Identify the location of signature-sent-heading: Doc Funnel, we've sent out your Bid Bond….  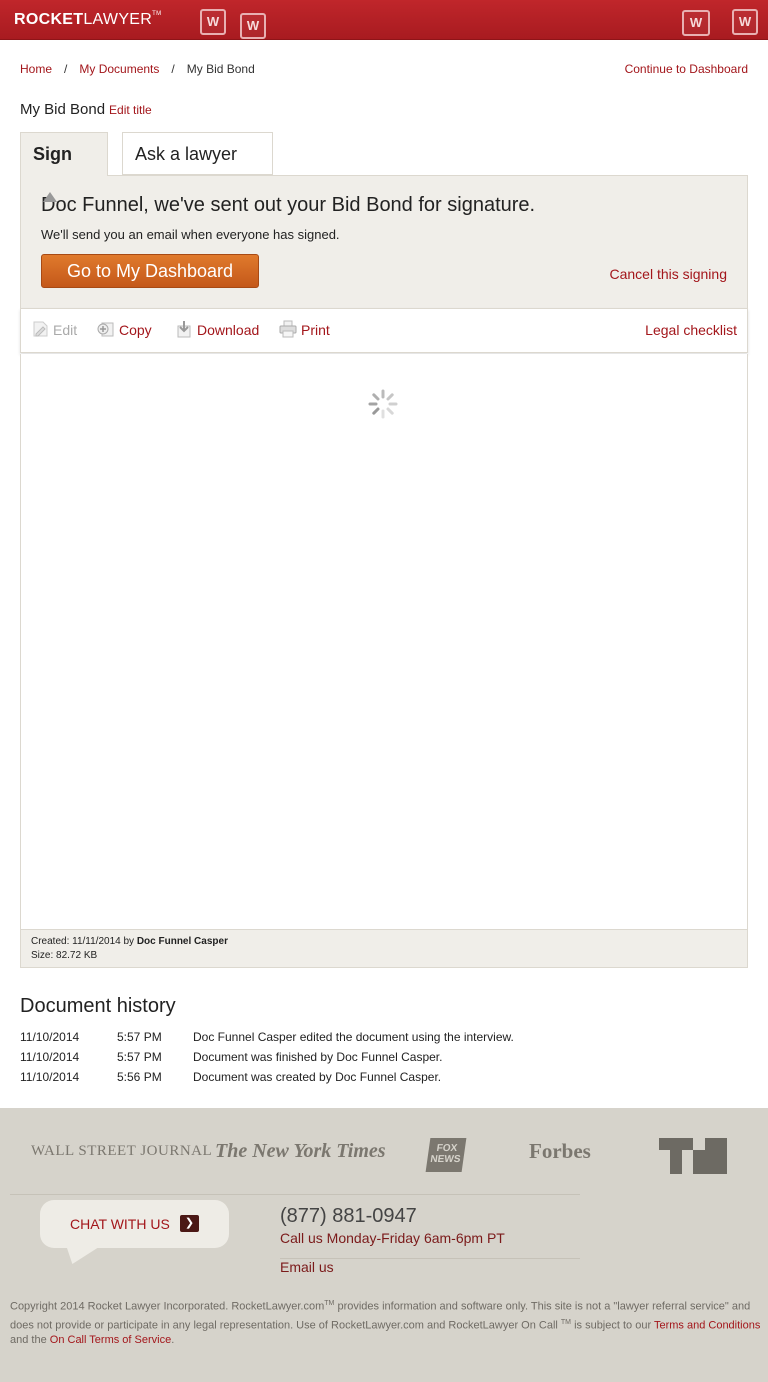
(288, 205).